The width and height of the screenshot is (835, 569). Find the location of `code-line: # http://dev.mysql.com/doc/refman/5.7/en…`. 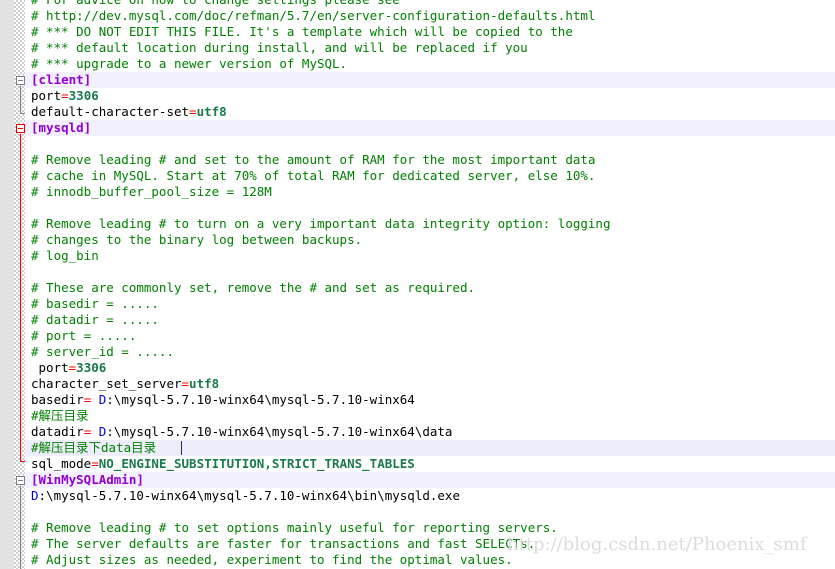

code-line: # http://dev.mysql.com/doc/refman/5.7/en… is located at coordinates (417, 16).